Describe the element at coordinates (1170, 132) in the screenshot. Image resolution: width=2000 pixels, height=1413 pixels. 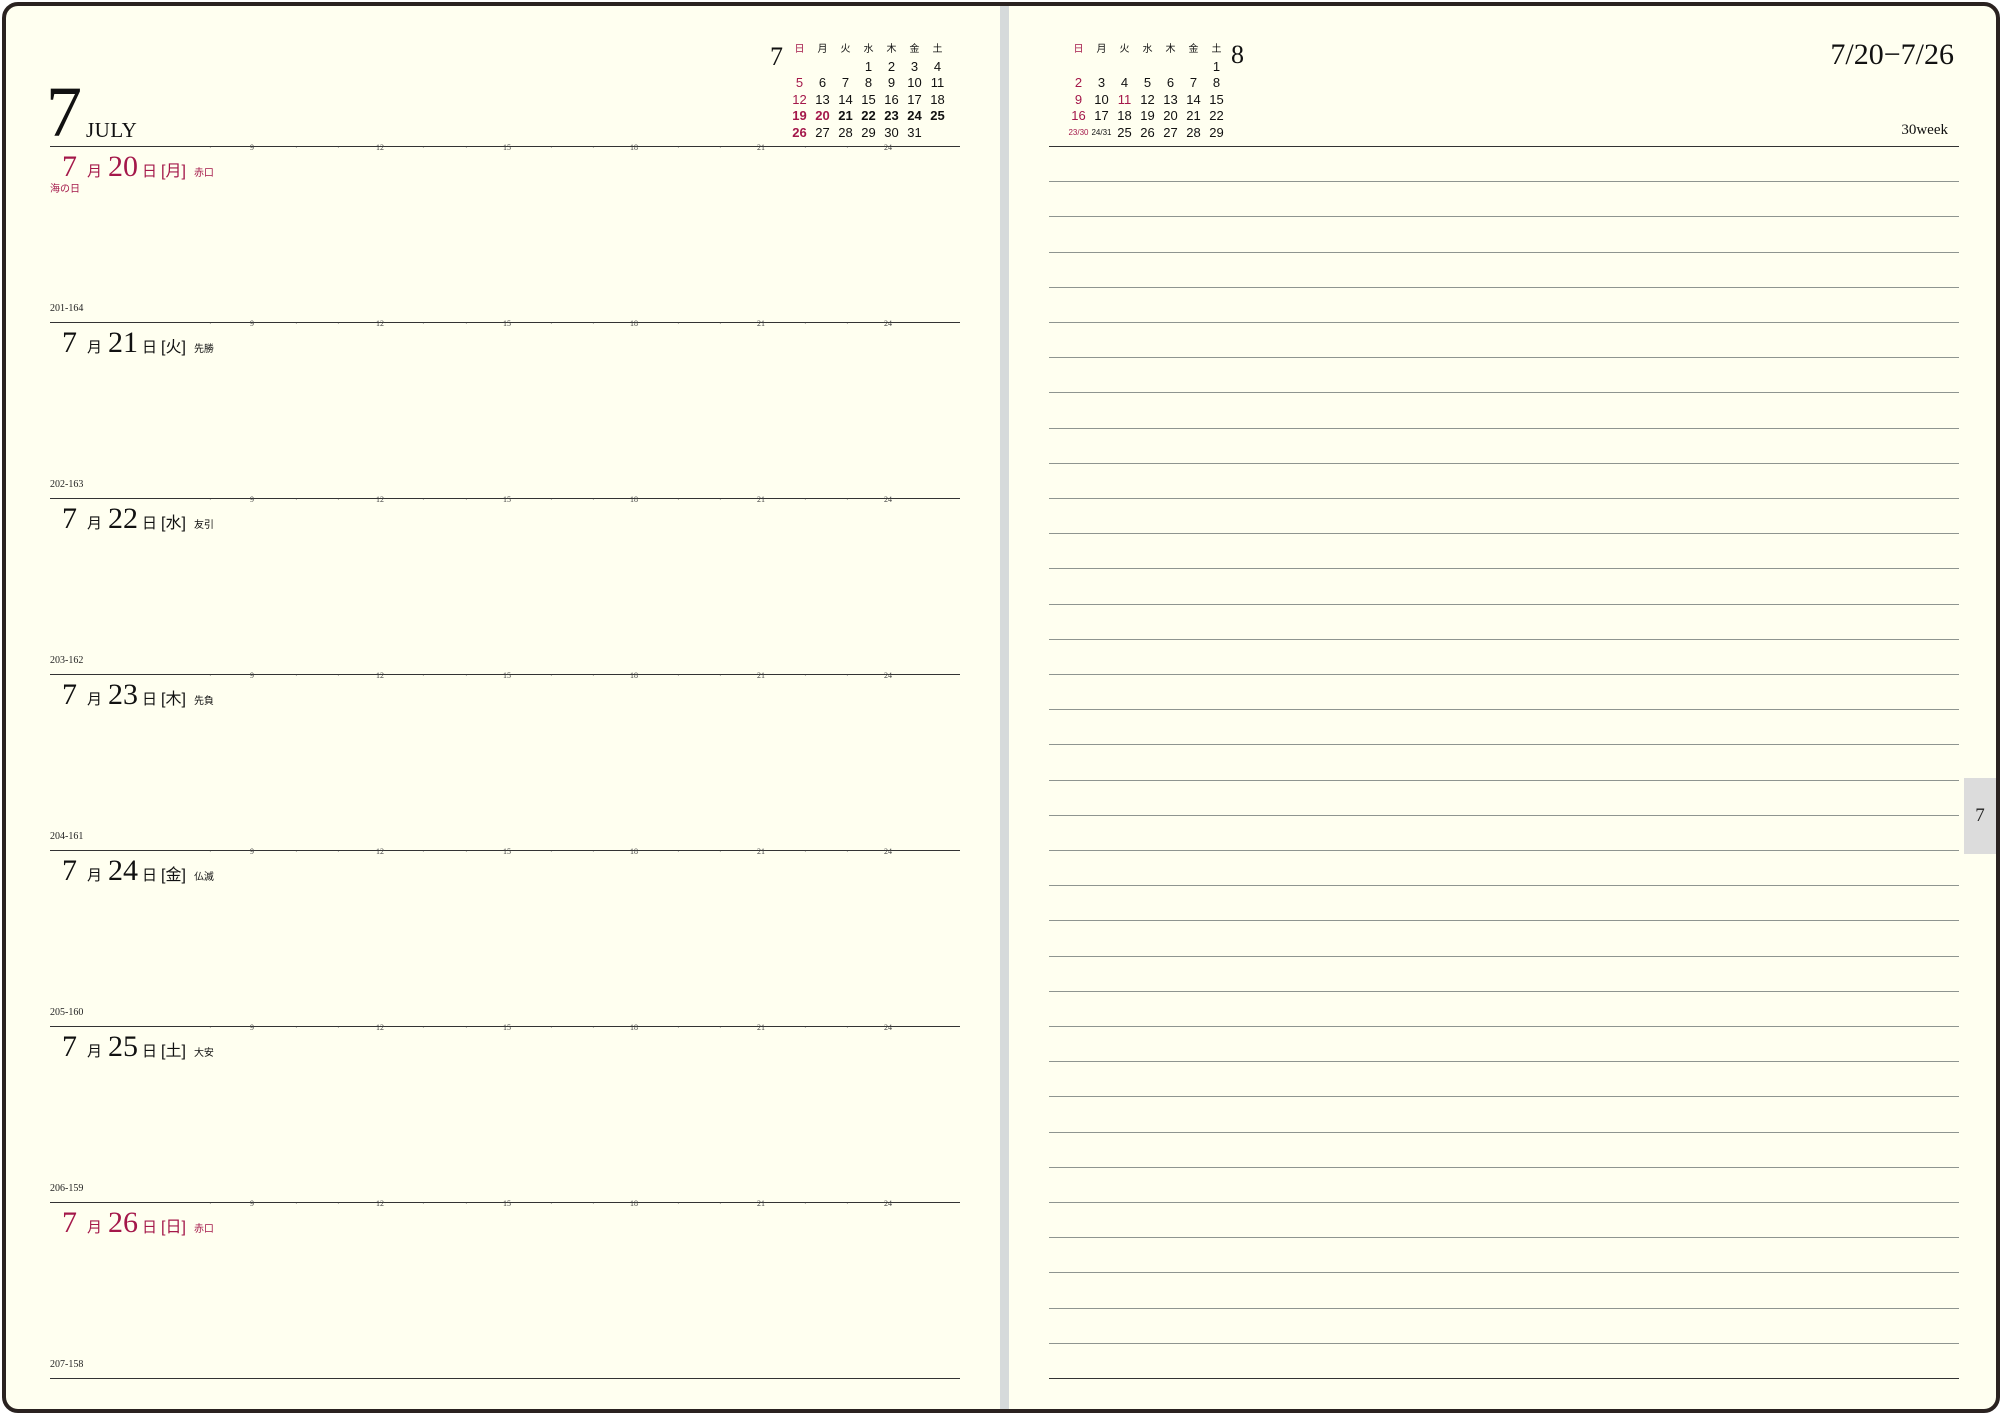
I see `cal-day: 27` at that location.